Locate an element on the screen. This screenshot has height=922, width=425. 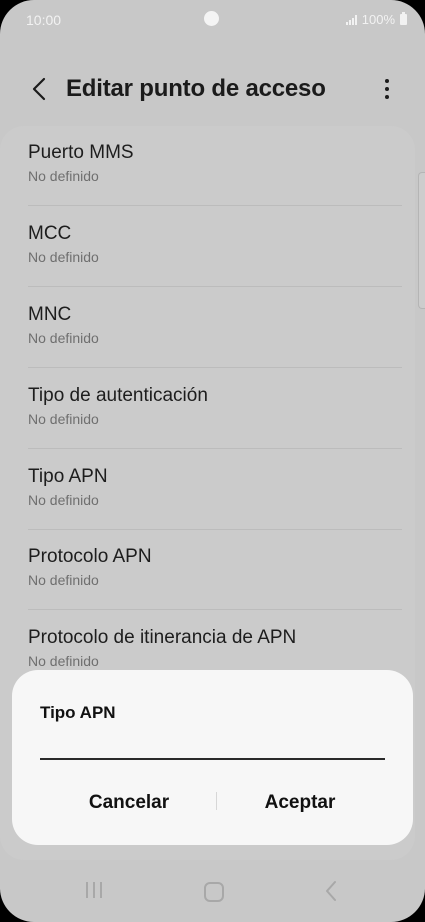
page-title: Editar punto de acceso is located at coordinates (196, 88).